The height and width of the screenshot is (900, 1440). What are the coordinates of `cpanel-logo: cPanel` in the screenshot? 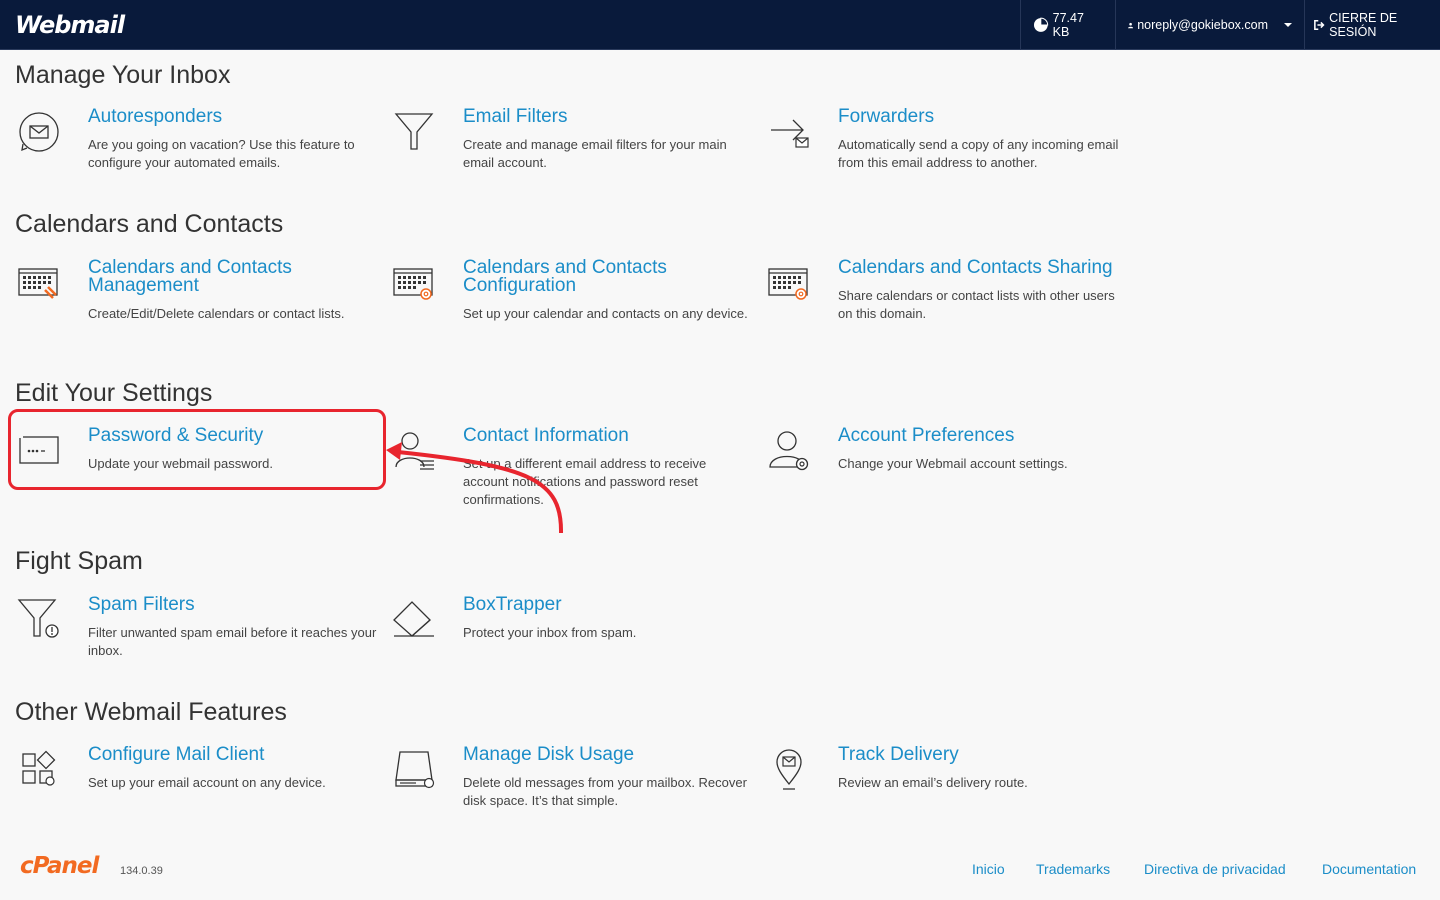 It's located at (59, 866).